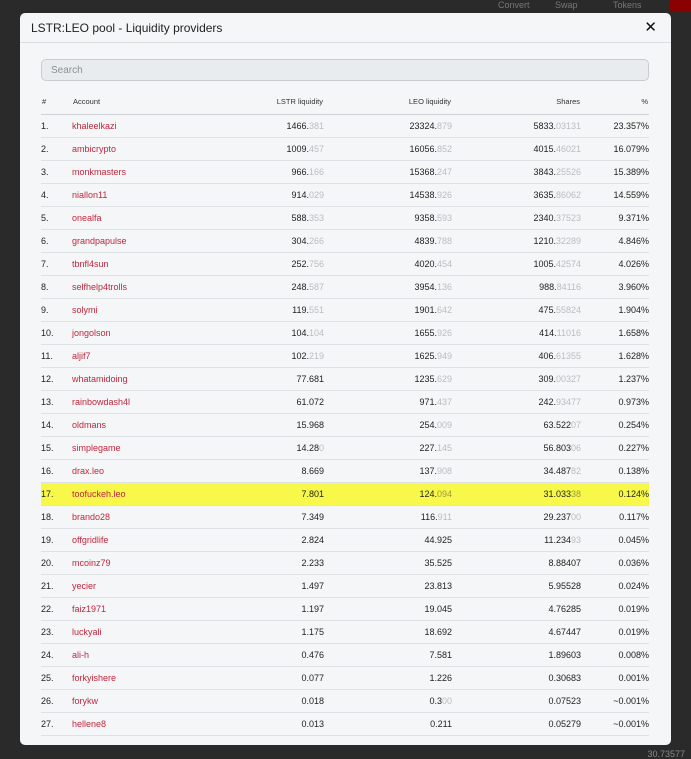 Image resolution: width=691 pixels, height=759 pixels. I want to click on row-account-link: offgridlife, so click(133, 540).